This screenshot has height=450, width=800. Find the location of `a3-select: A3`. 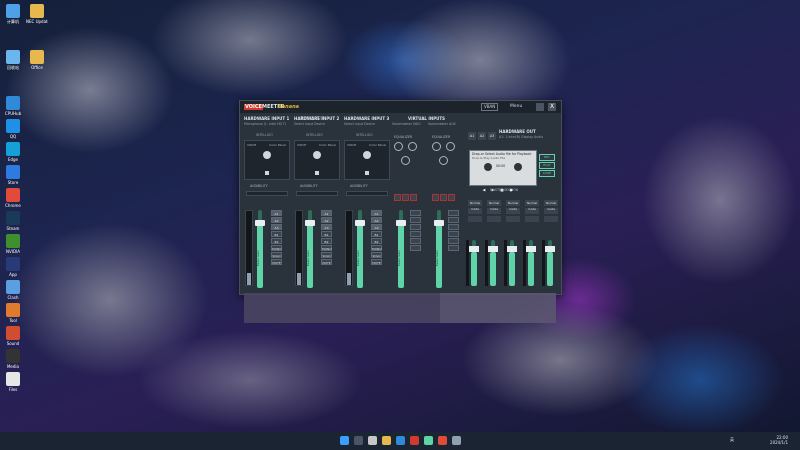

a3-select: A3 is located at coordinates (492, 136).